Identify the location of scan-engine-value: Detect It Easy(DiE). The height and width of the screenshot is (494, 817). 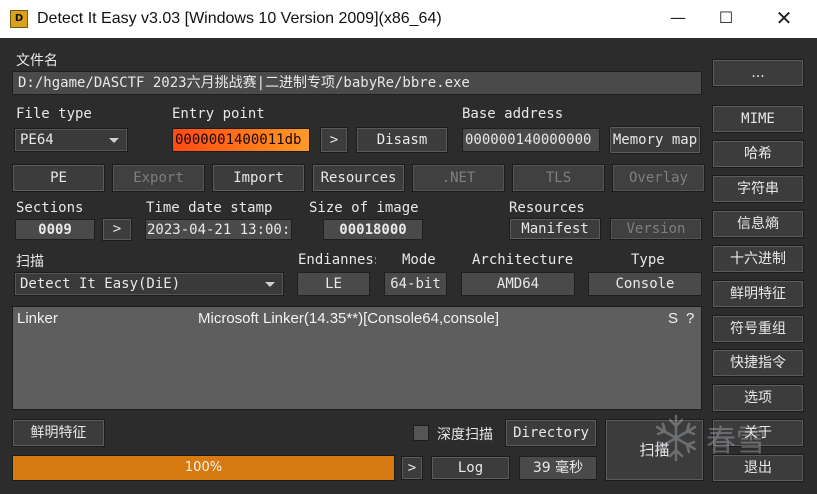
(100, 284).